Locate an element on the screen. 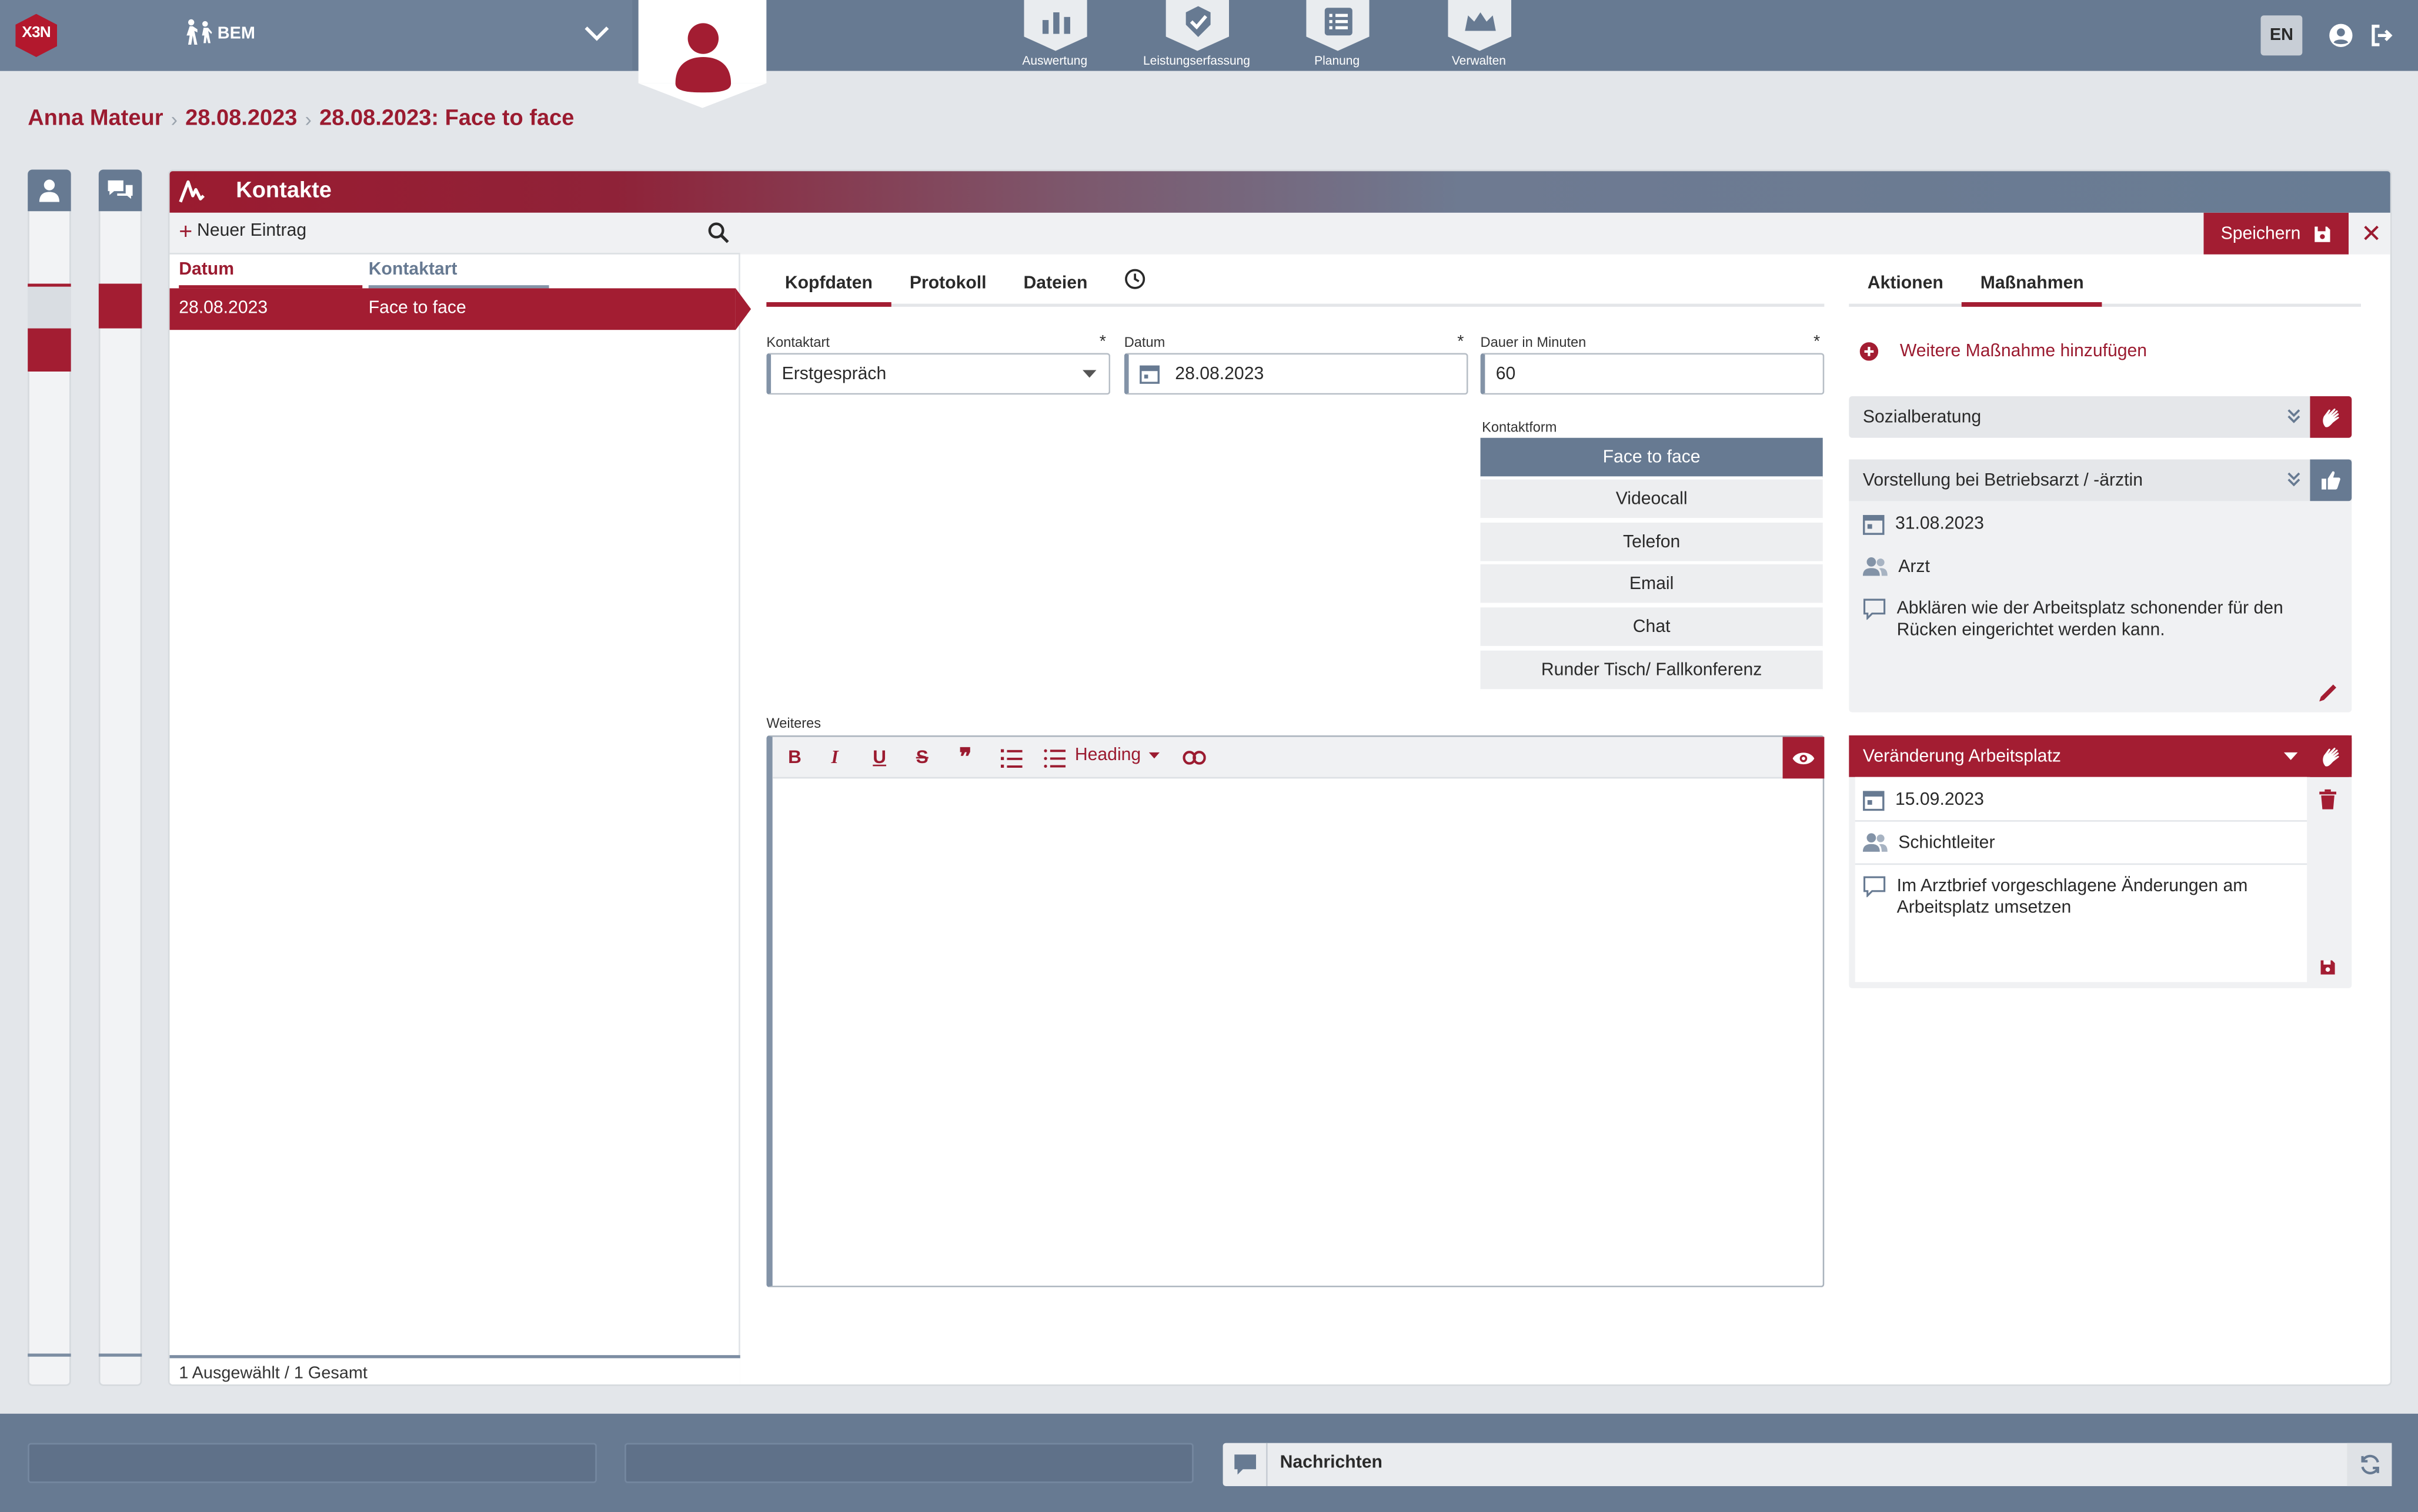  search-icon is located at coordinates (719, 233).